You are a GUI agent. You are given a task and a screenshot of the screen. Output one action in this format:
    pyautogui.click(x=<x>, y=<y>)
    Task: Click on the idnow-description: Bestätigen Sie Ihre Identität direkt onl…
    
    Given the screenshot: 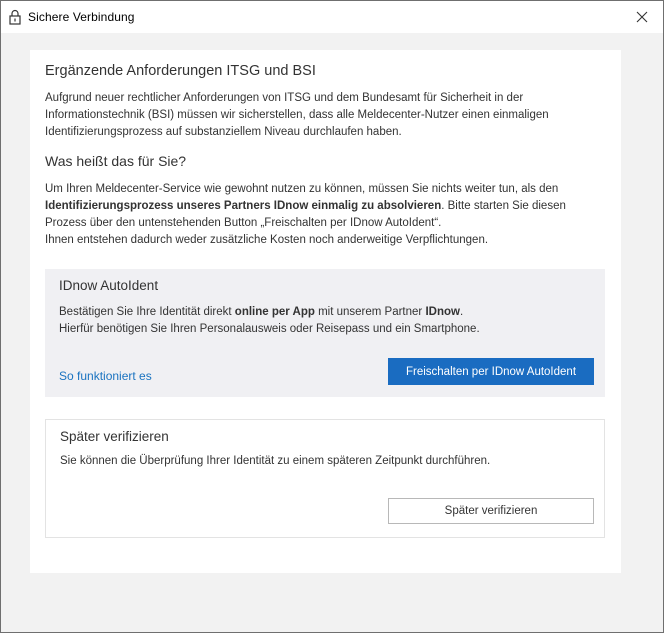 What is the action you would take?
    pyautogui.click(x=269, y=320)
    